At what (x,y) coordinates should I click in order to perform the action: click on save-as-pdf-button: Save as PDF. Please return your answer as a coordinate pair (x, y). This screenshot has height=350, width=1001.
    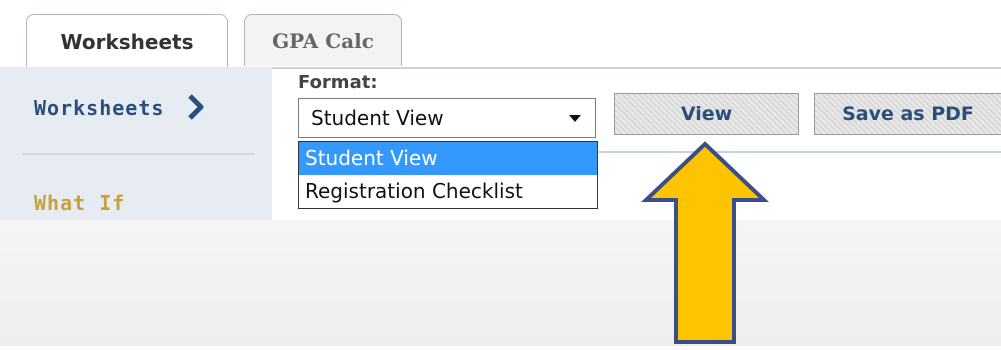
    Looking at the image, I should click on (907, 114).